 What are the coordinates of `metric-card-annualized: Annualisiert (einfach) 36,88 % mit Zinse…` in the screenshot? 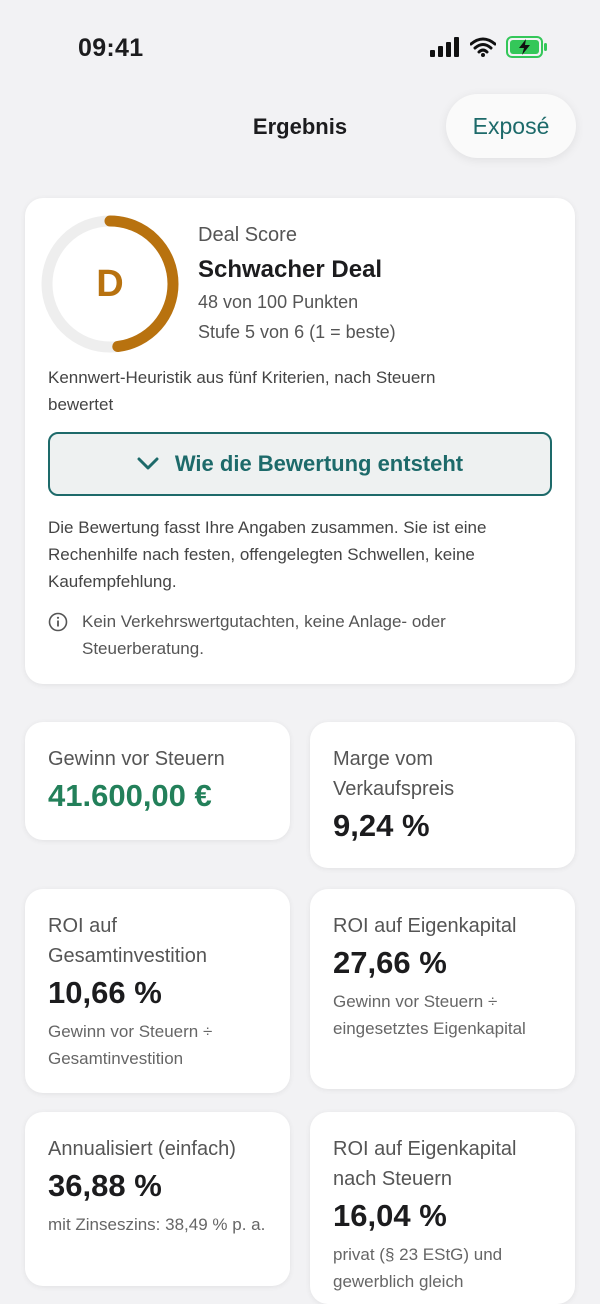 It's located at (157, 1199).